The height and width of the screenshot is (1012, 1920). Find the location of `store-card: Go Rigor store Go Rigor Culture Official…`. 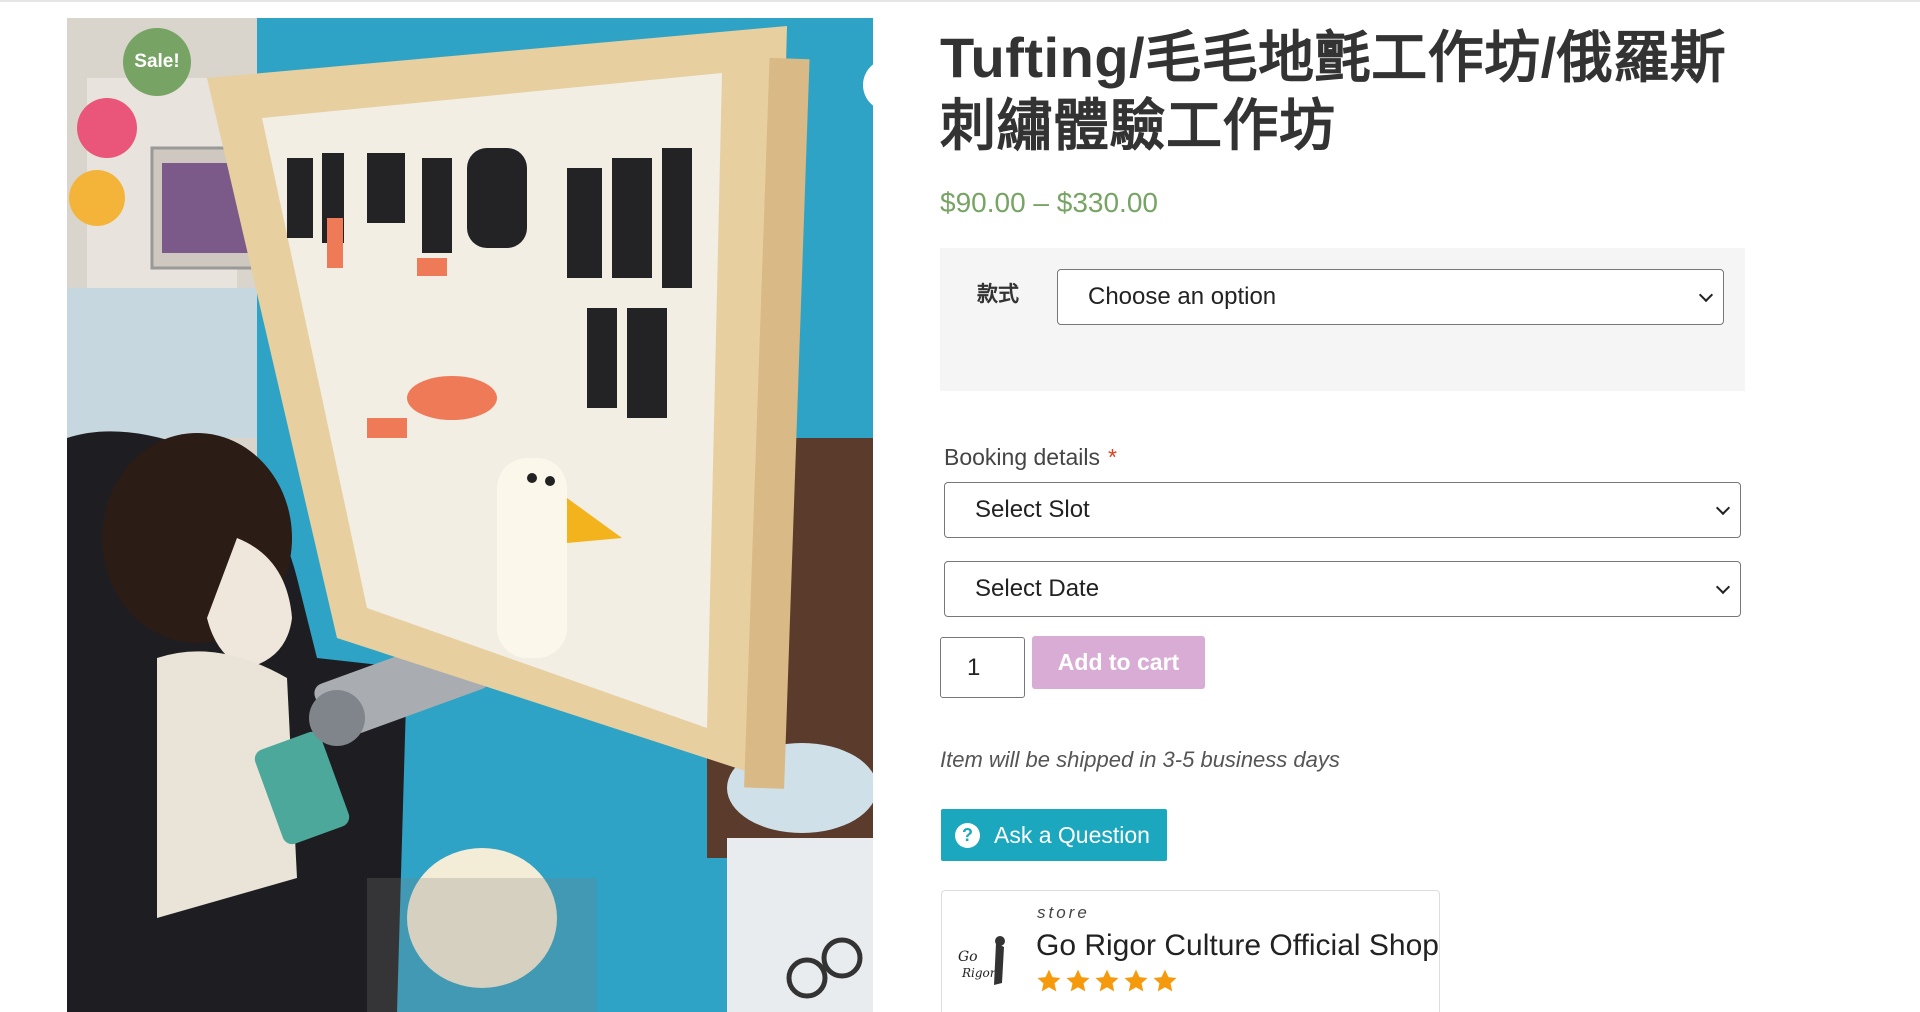

store-card: Go Rigor store Go Rigor Culture Official… is located at coordinates (1190, 951).